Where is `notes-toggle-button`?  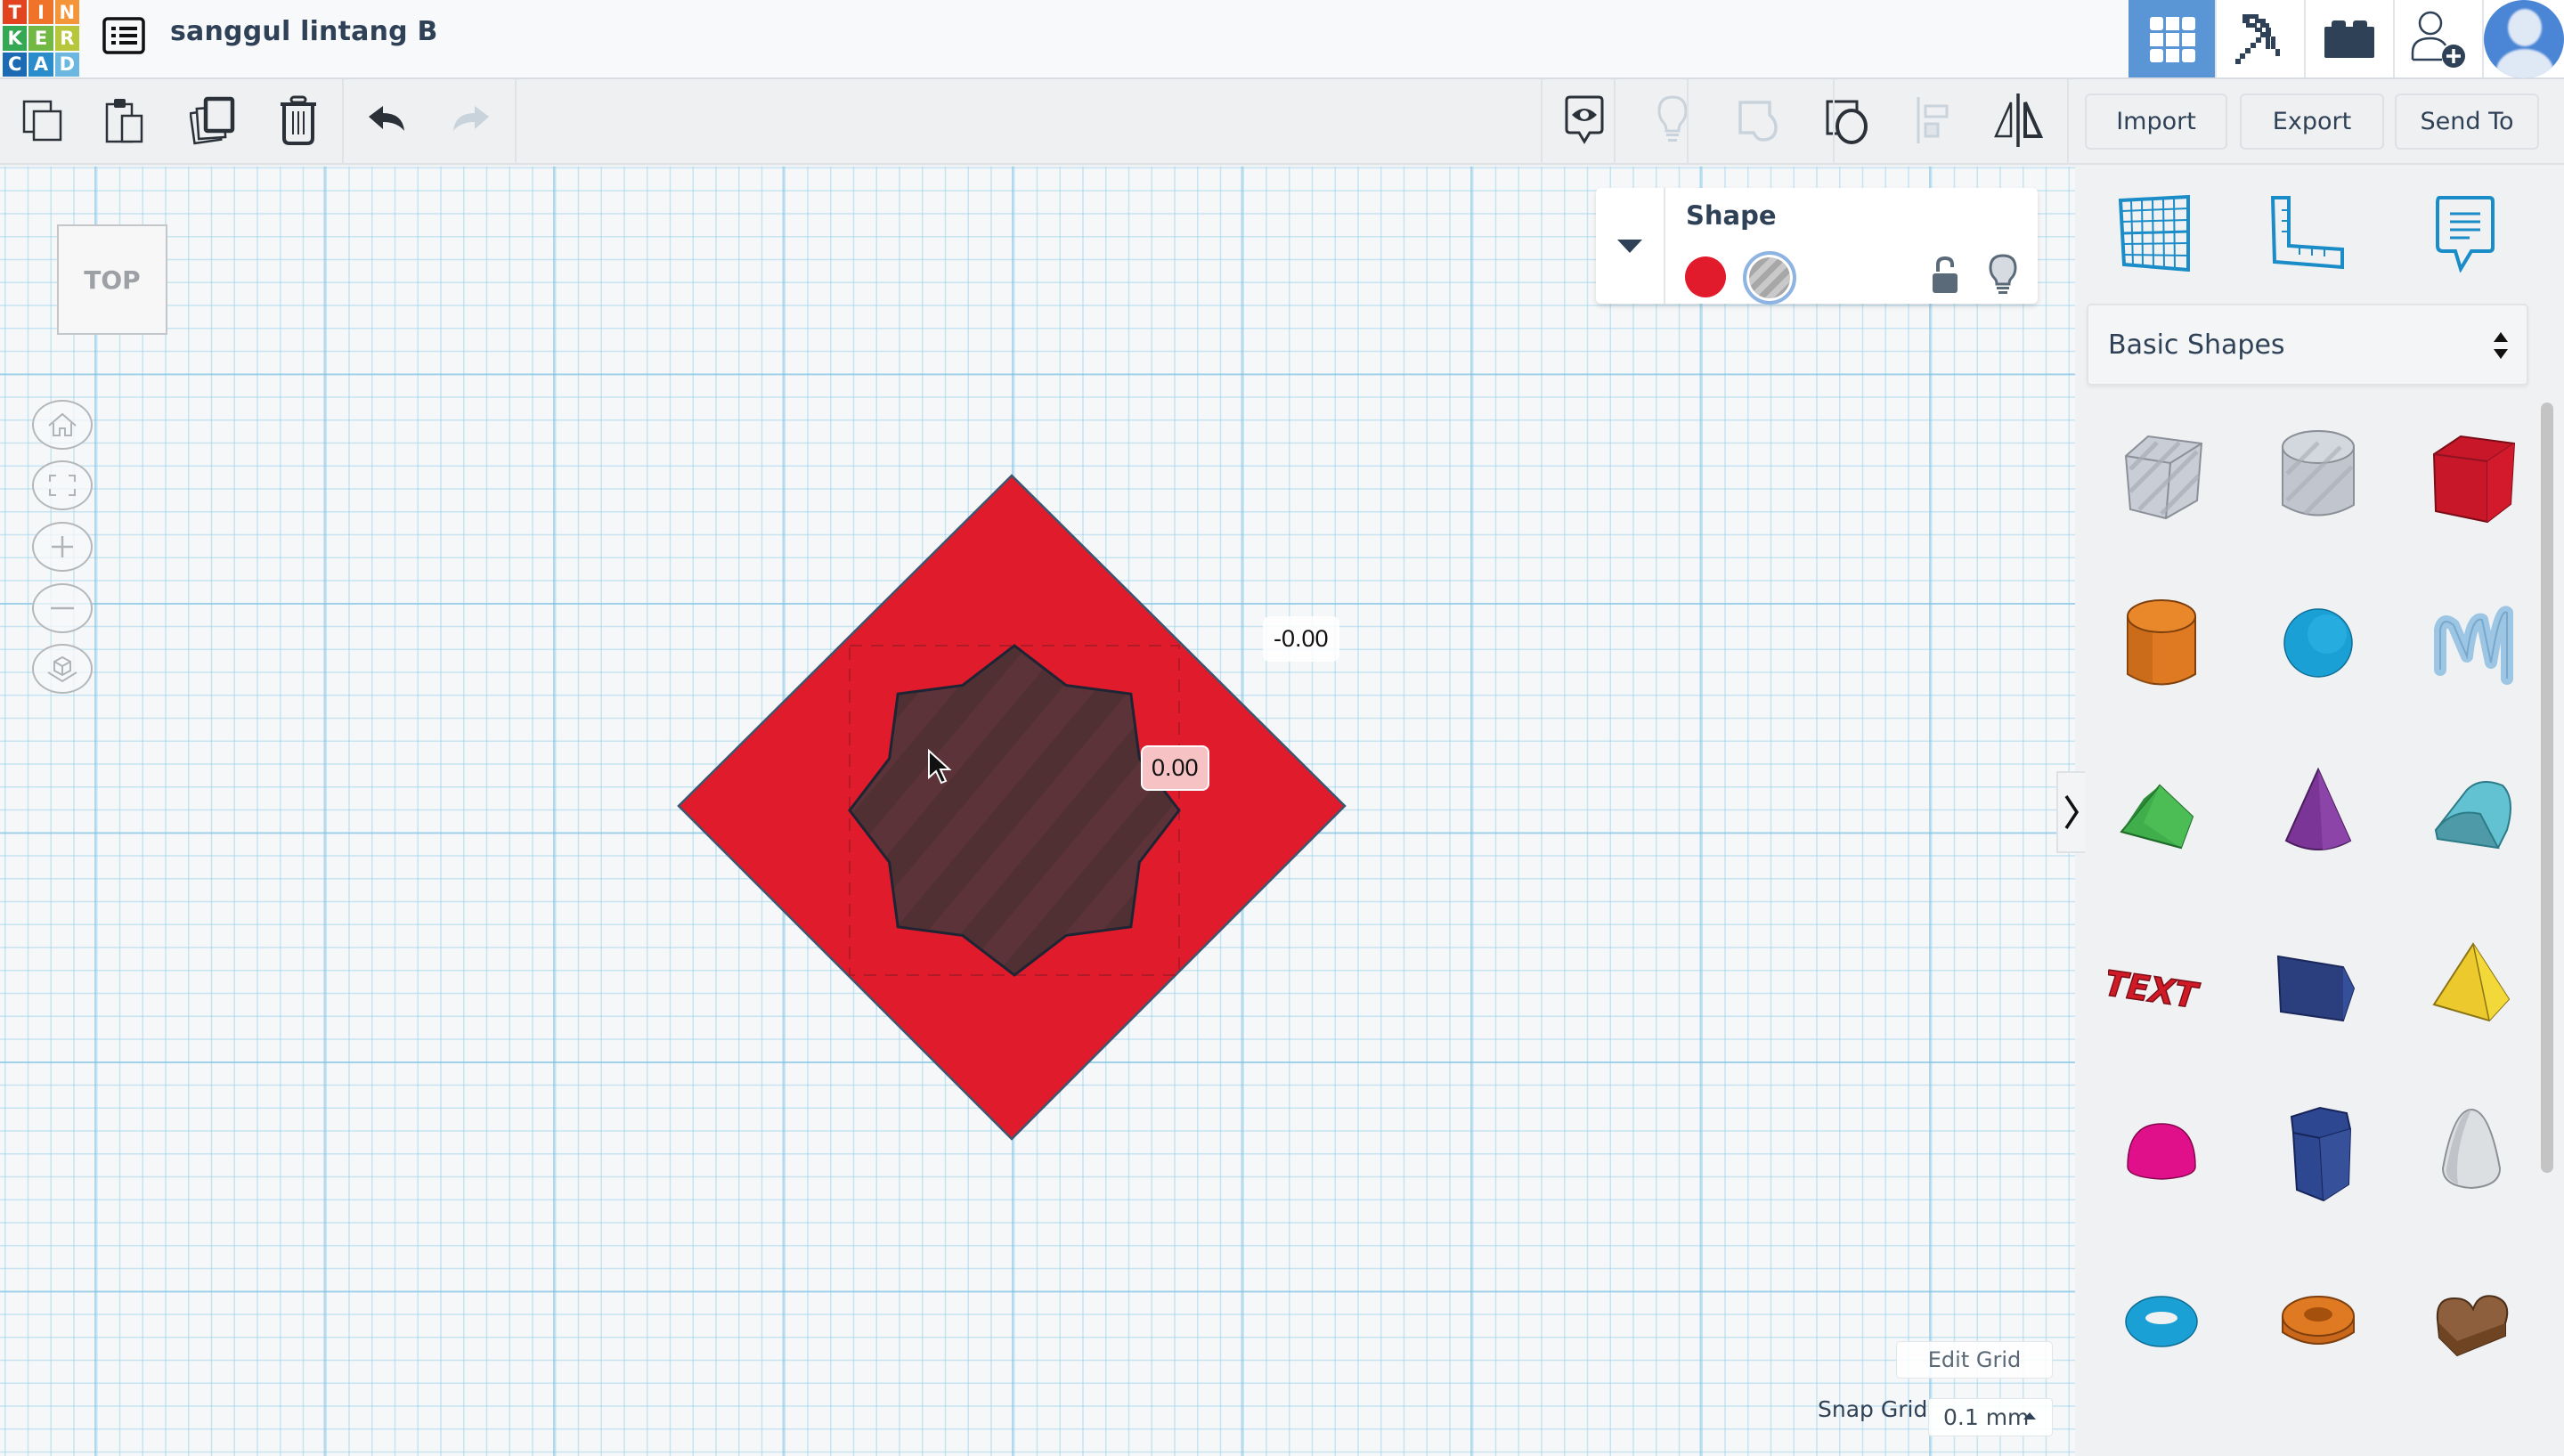 notes-toggle-button is located at coordinates (1584, 120).